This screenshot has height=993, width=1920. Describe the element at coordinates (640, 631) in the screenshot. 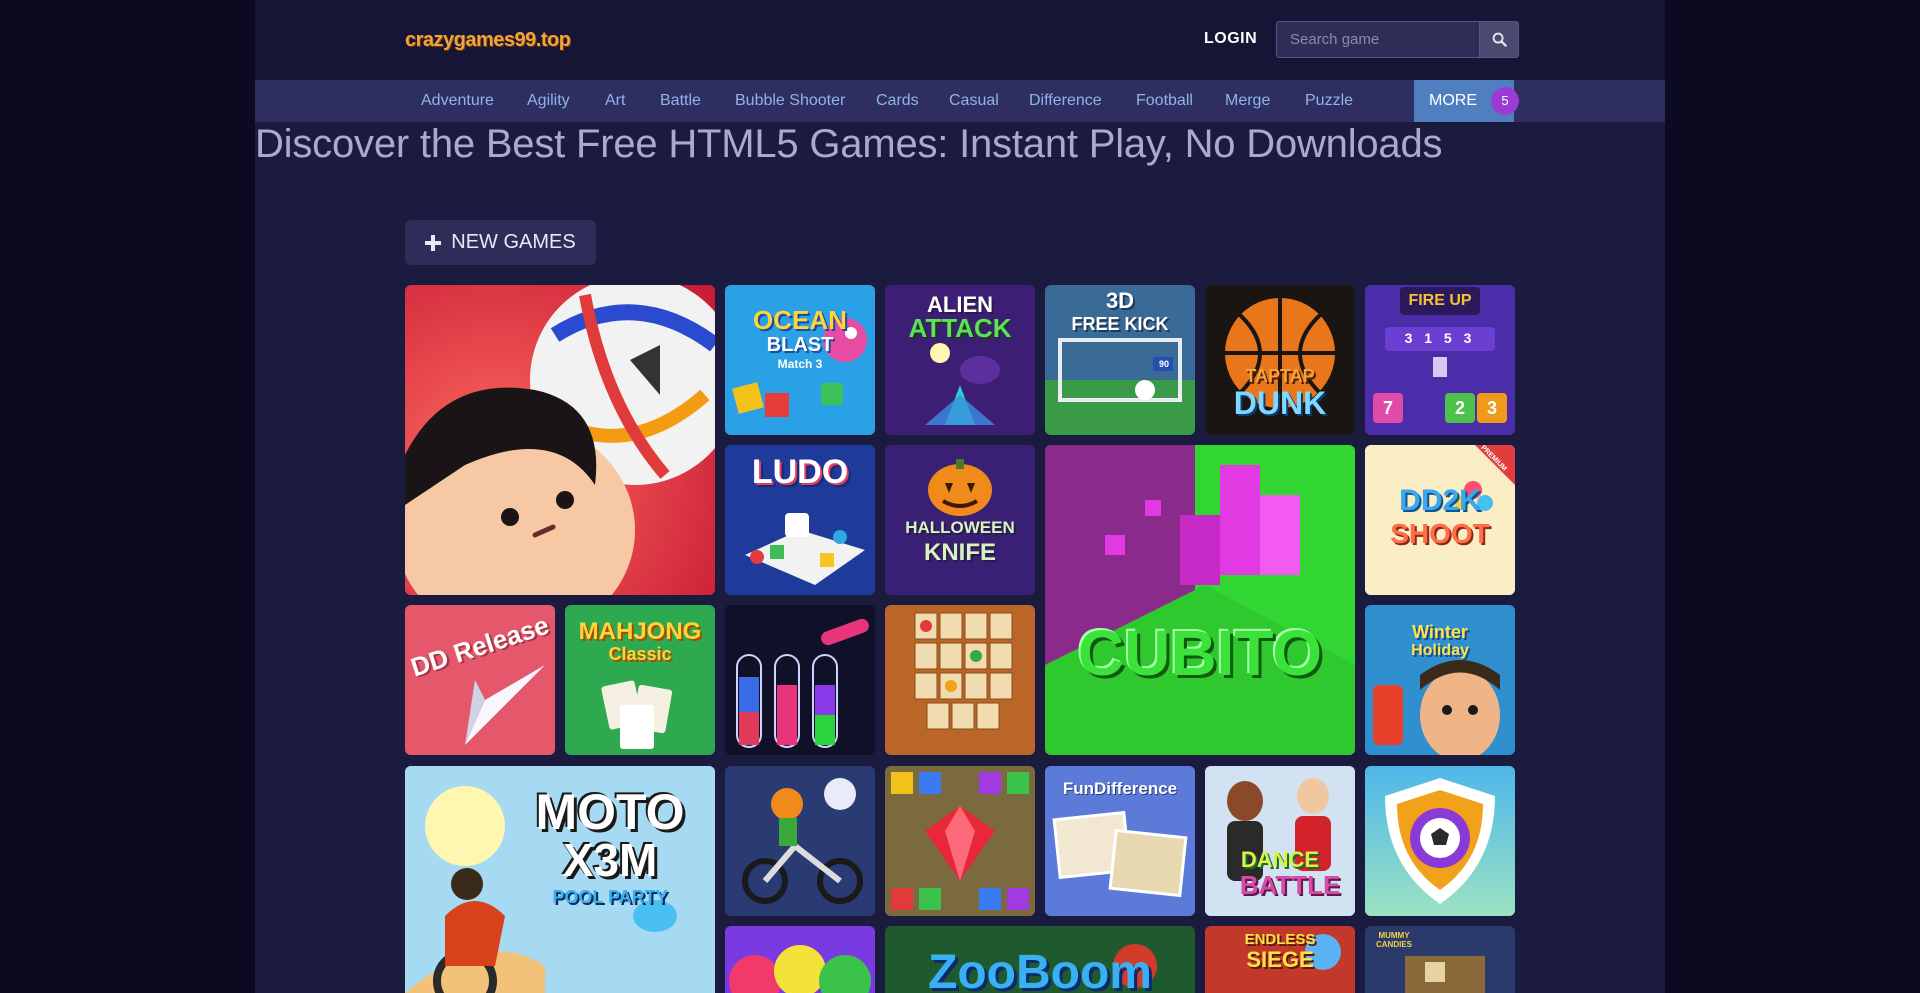

I see `mahjong-line1: MAHJONG` at that location.